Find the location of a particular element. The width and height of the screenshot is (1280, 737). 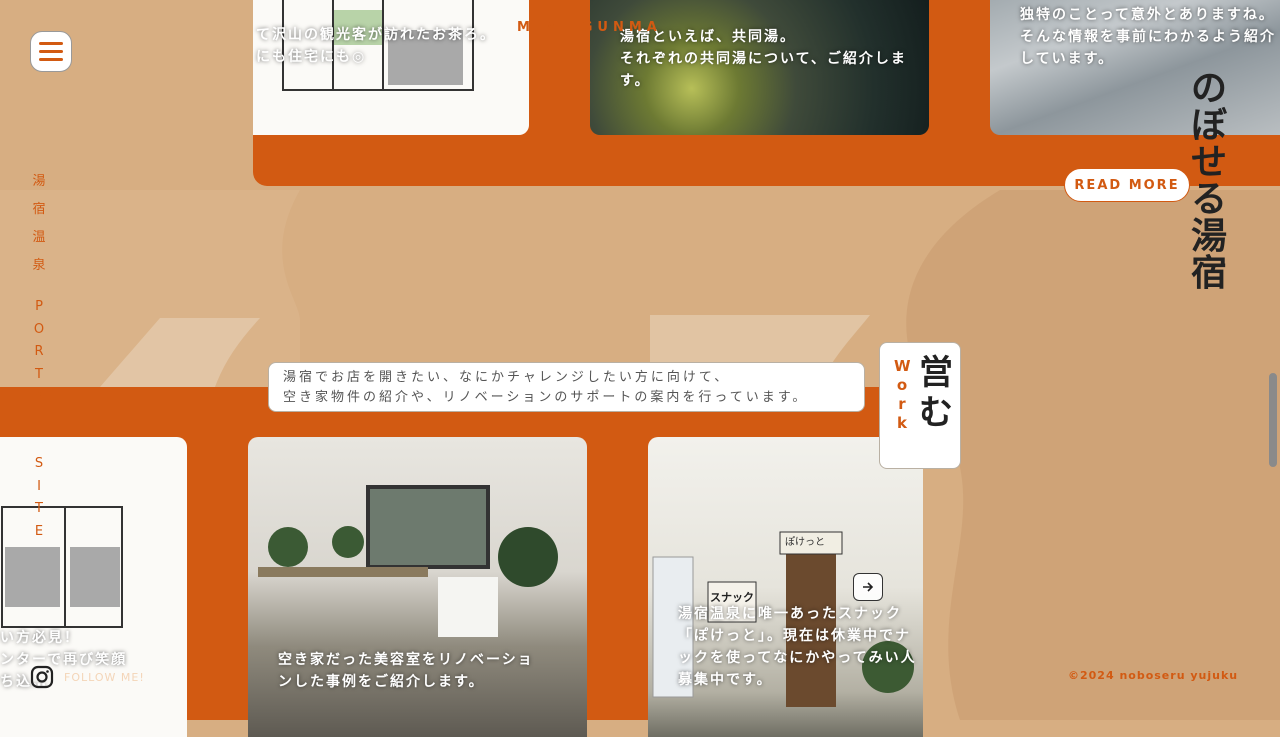

follow-link: FOLLOW ME! is located at coordinates (87, 677).